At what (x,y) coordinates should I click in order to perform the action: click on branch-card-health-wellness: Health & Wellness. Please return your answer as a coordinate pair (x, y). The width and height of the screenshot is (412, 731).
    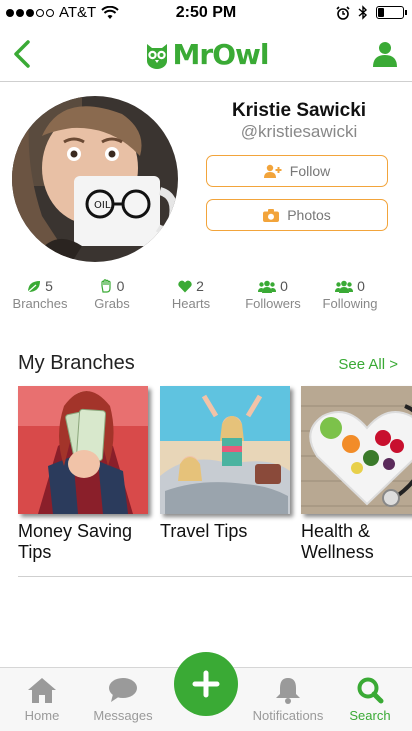
    Looking at the image, I should click on (356, 474).